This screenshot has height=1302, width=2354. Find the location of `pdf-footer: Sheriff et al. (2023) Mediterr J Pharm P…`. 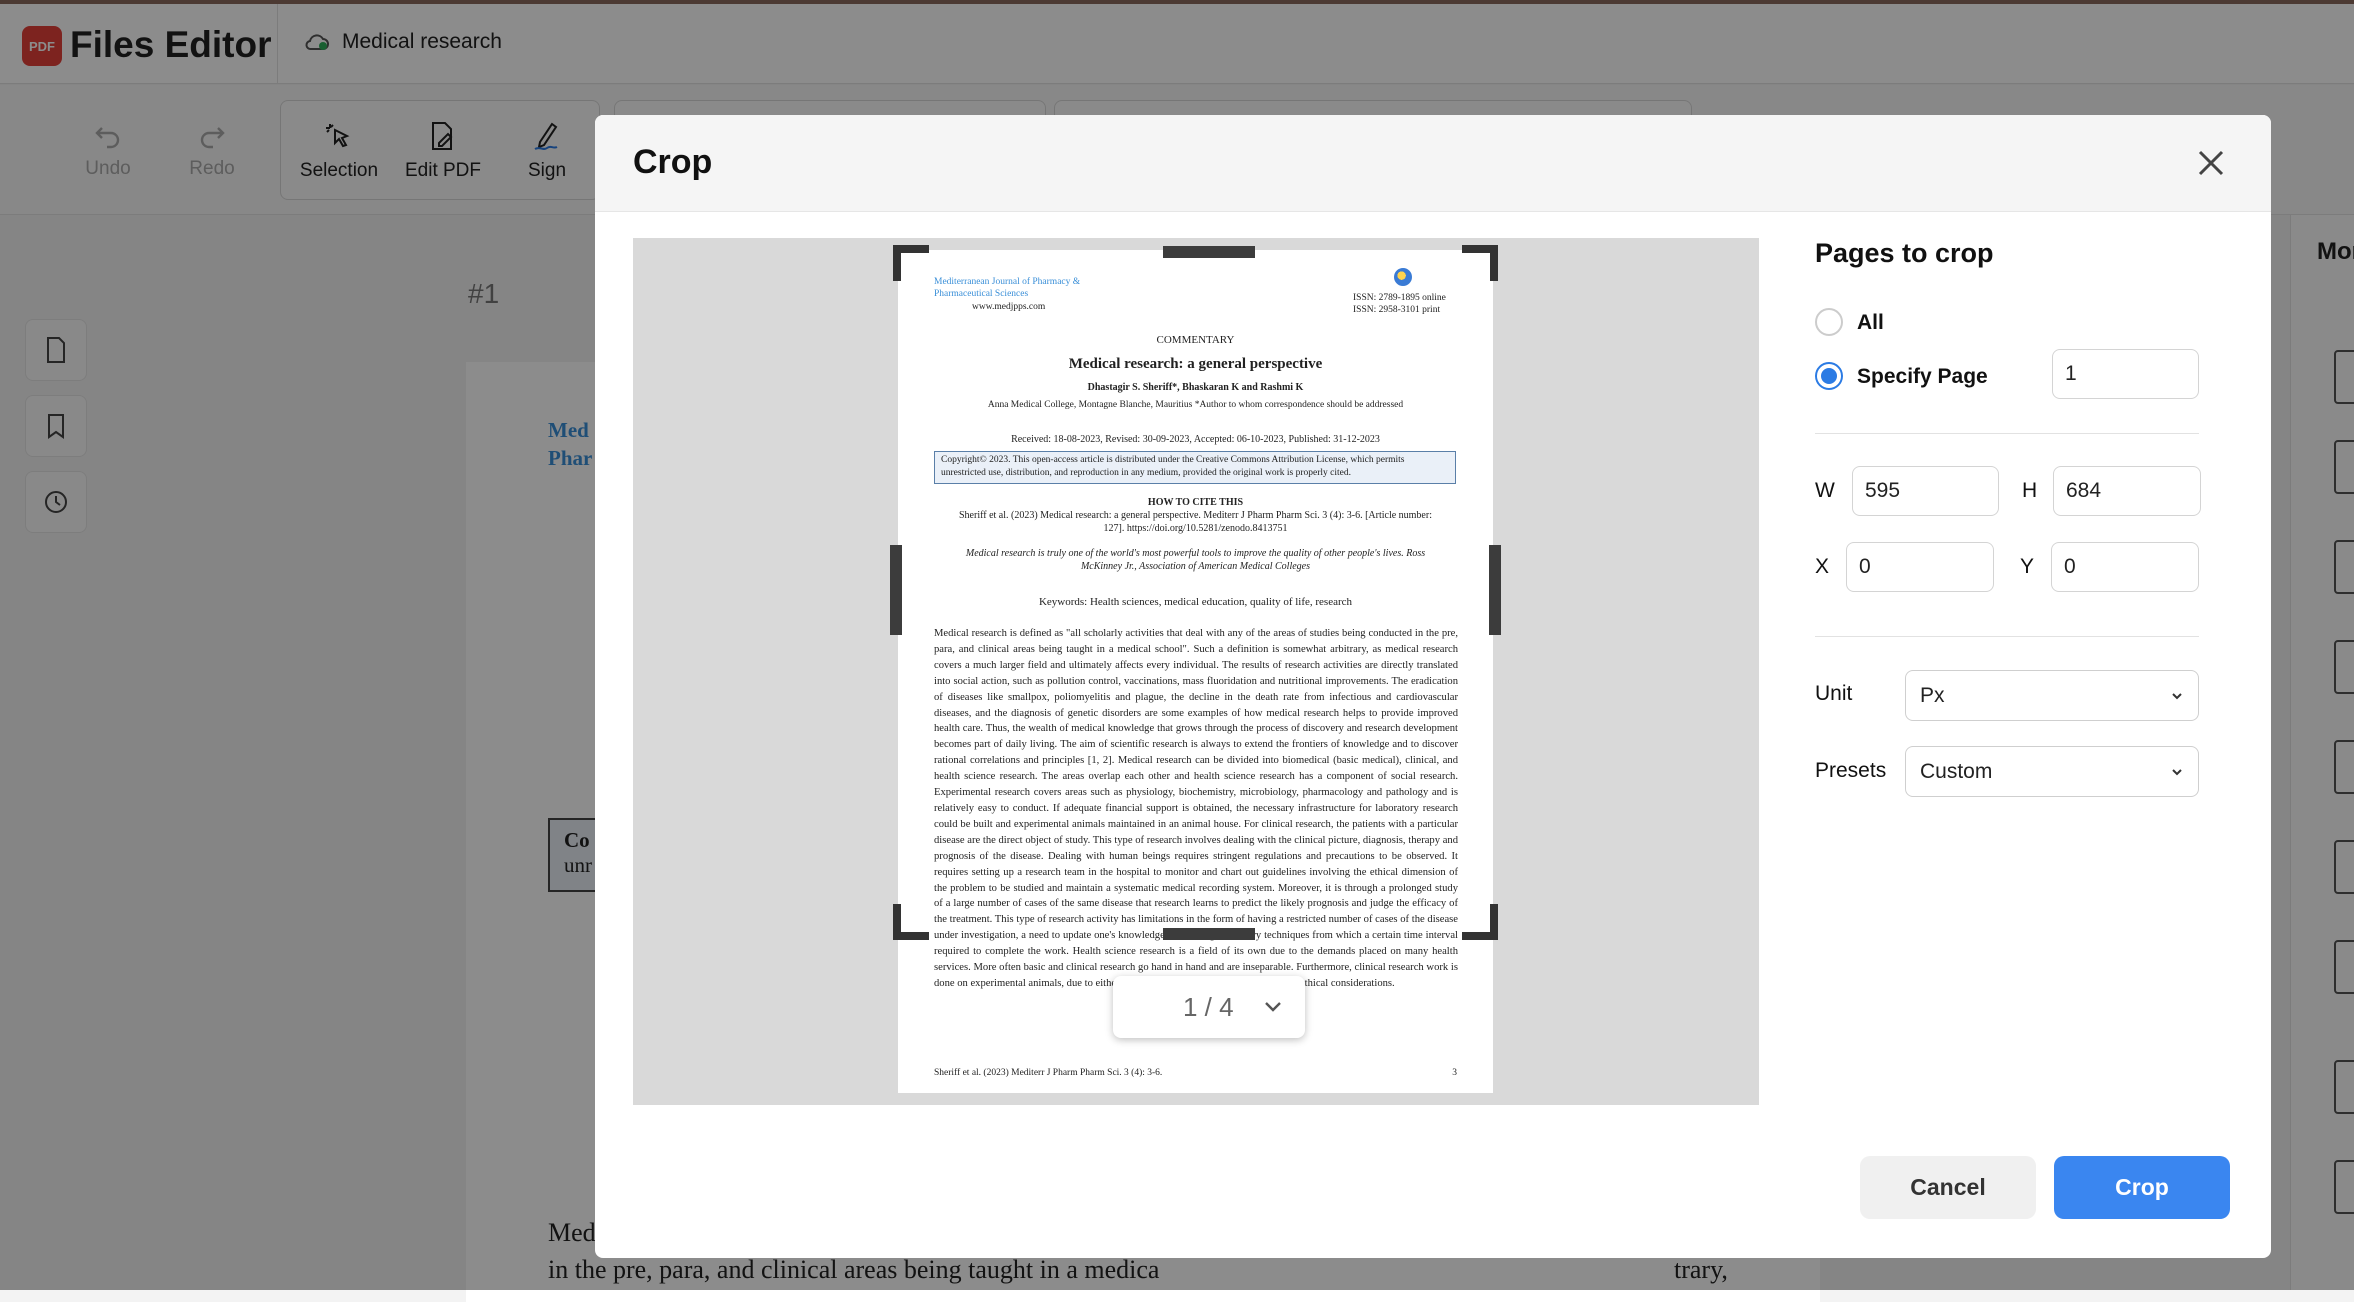

pdf-footer: Sheriff et al. (2023) Mediterr J Pharm P… is located at coordinates (1048, 1073).